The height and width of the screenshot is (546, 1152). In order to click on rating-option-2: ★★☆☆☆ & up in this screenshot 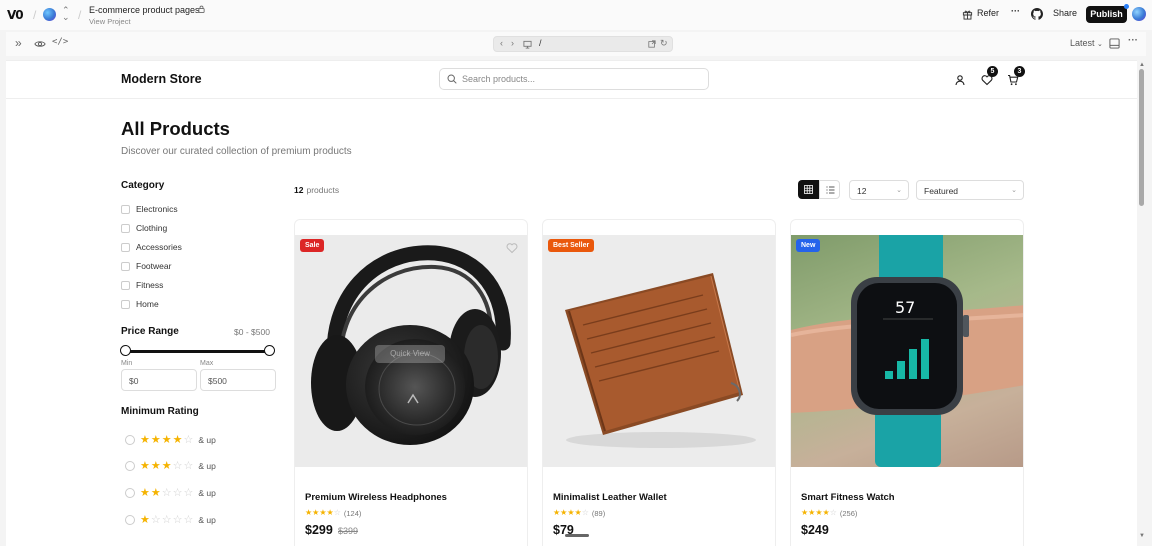, I will do `click(170, 493)`.